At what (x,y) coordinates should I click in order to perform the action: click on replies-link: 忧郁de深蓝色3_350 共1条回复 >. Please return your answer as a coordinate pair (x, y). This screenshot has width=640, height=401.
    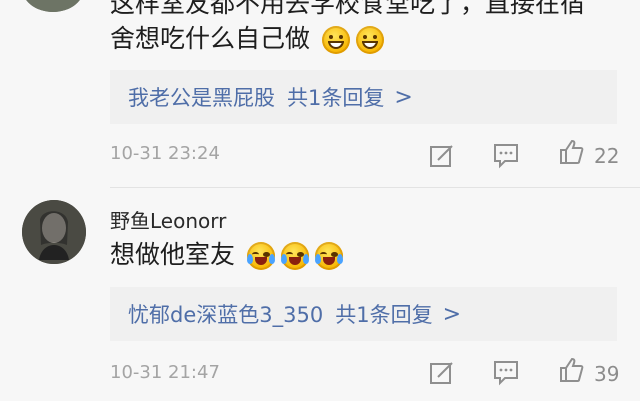
    Looking at the image, I should click on (363, 314).